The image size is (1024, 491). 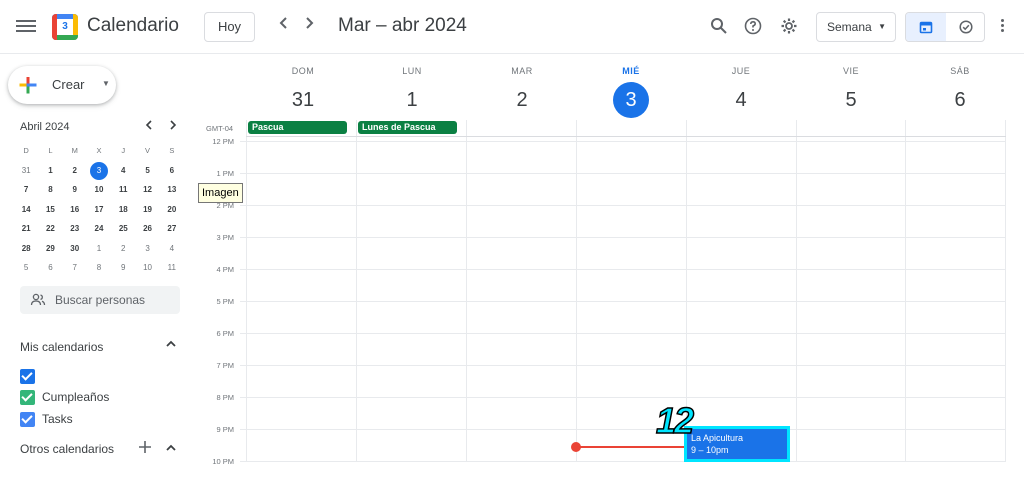 What do you see at coordinates (309, 25) in the screenshot?
I see `next-week-button` at bounding box center [309, 25].